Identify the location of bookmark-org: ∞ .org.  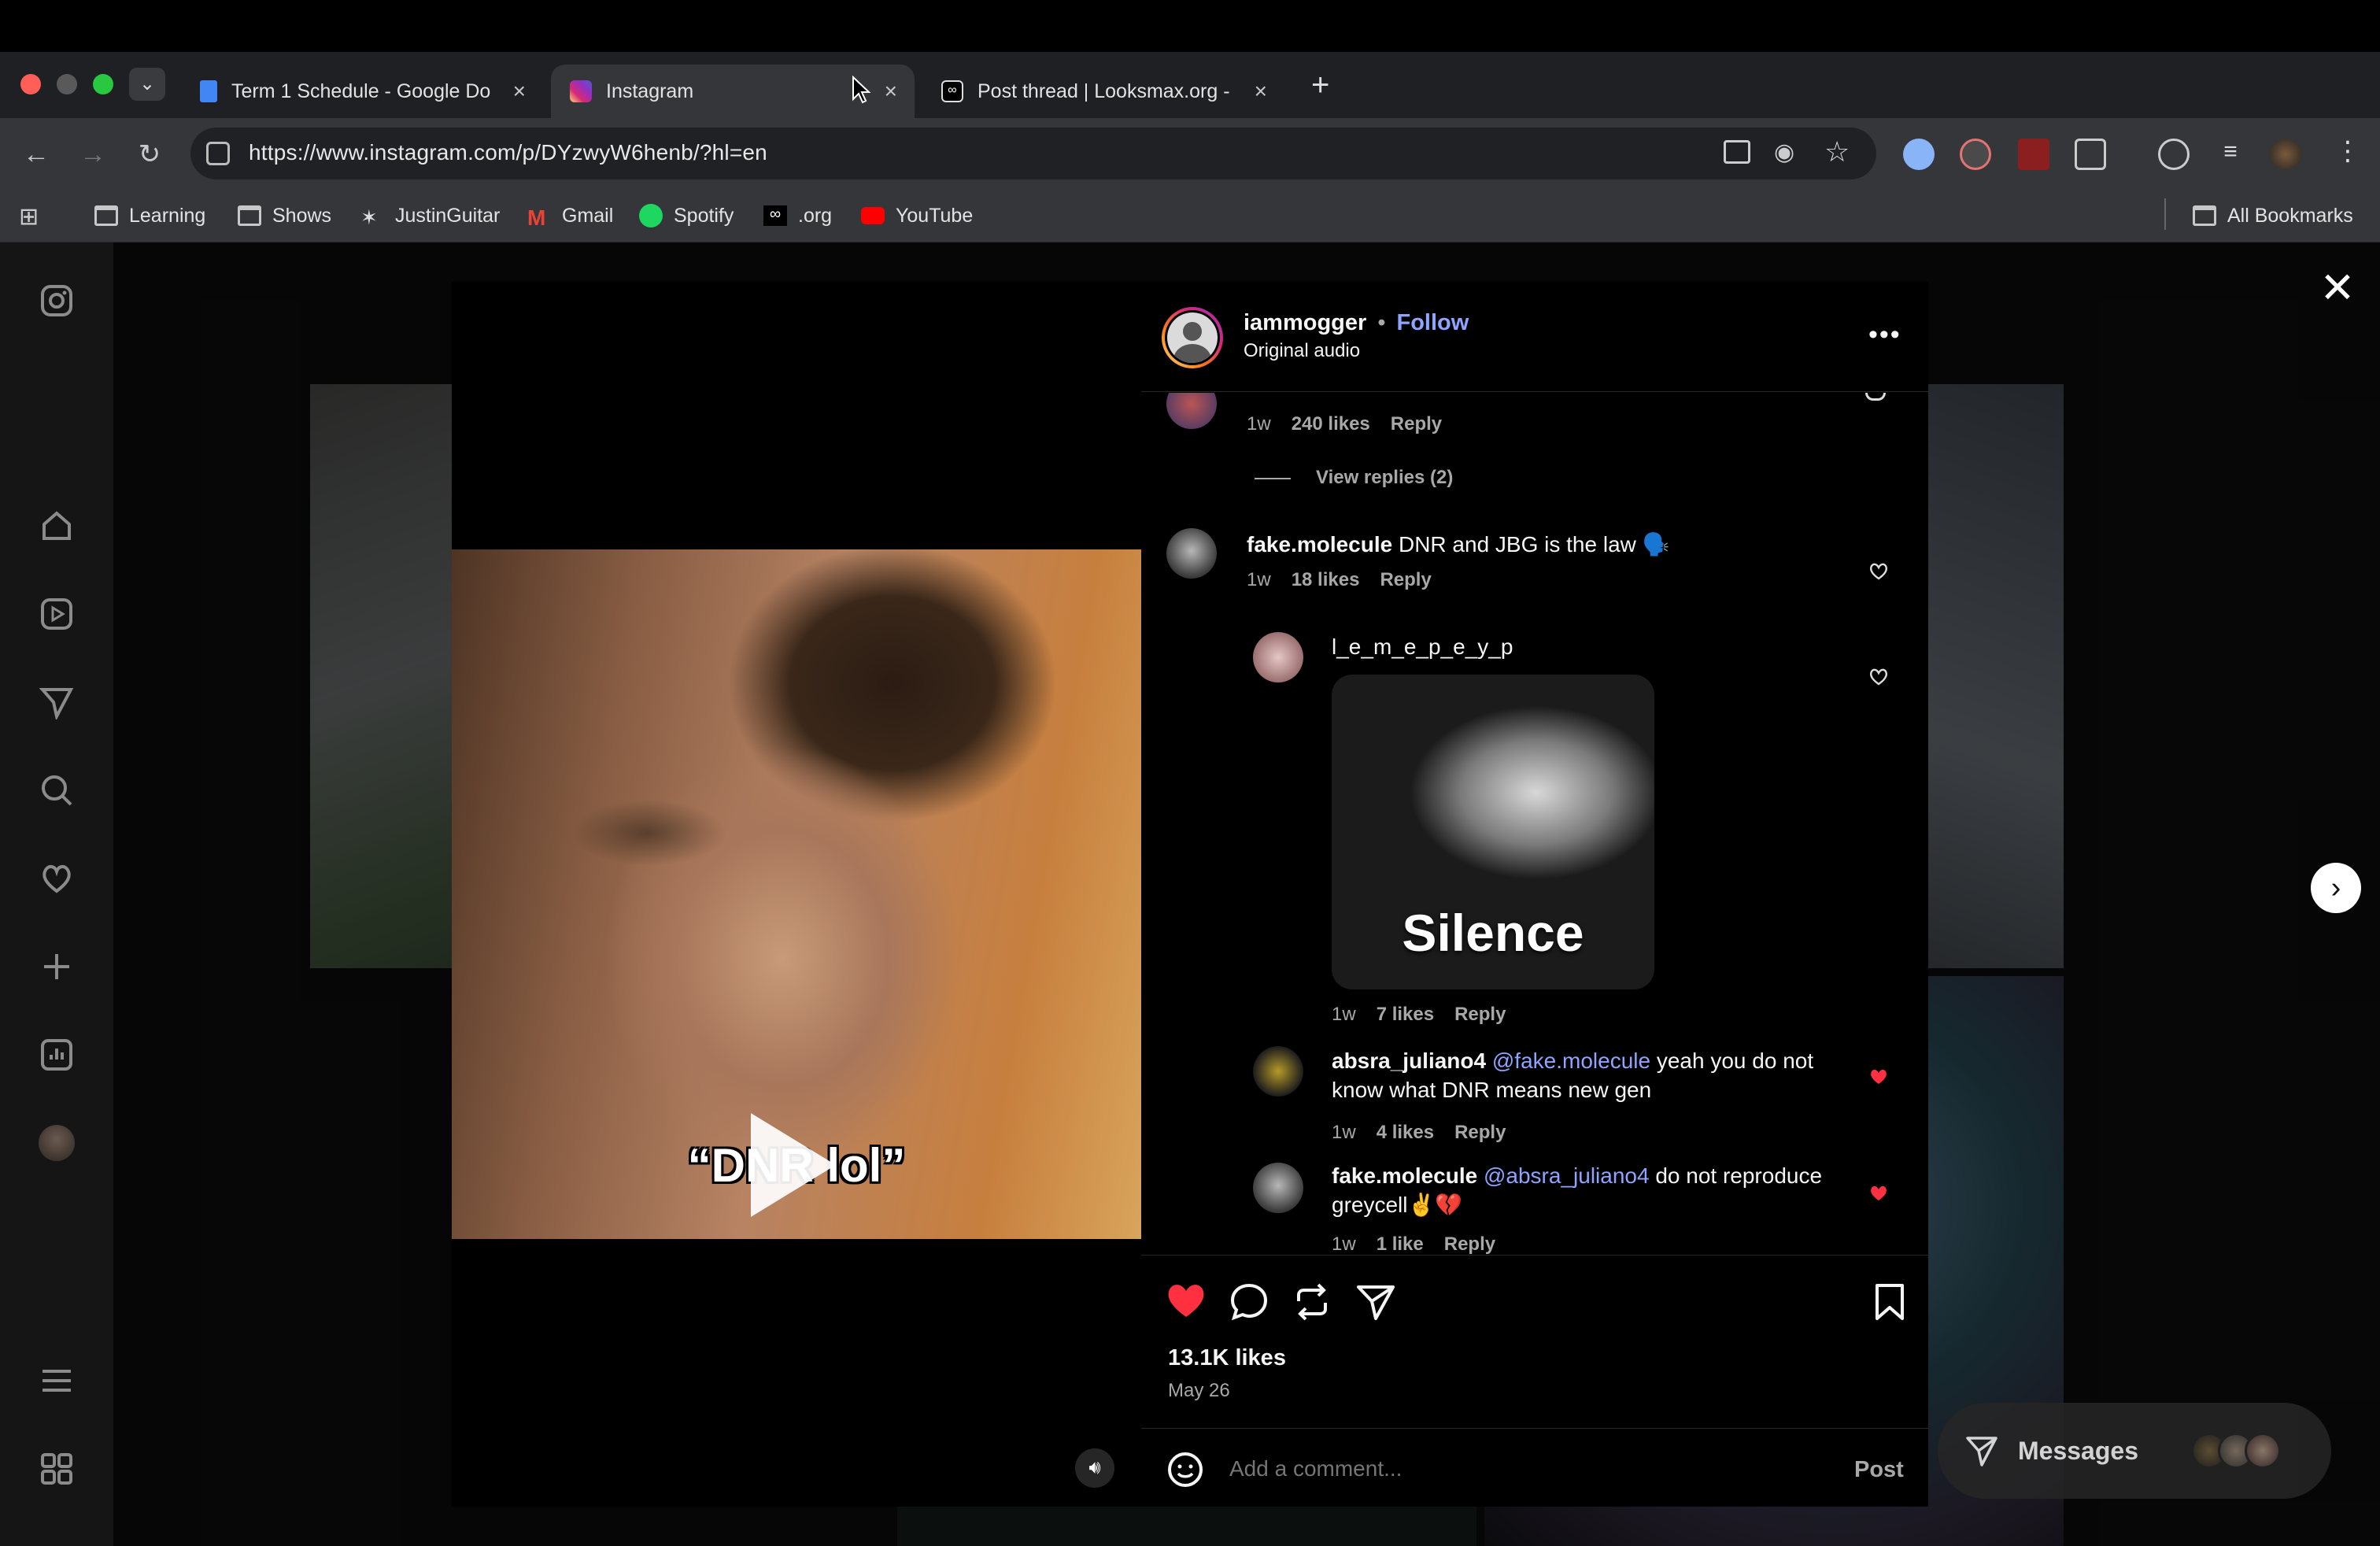
(797, 216).